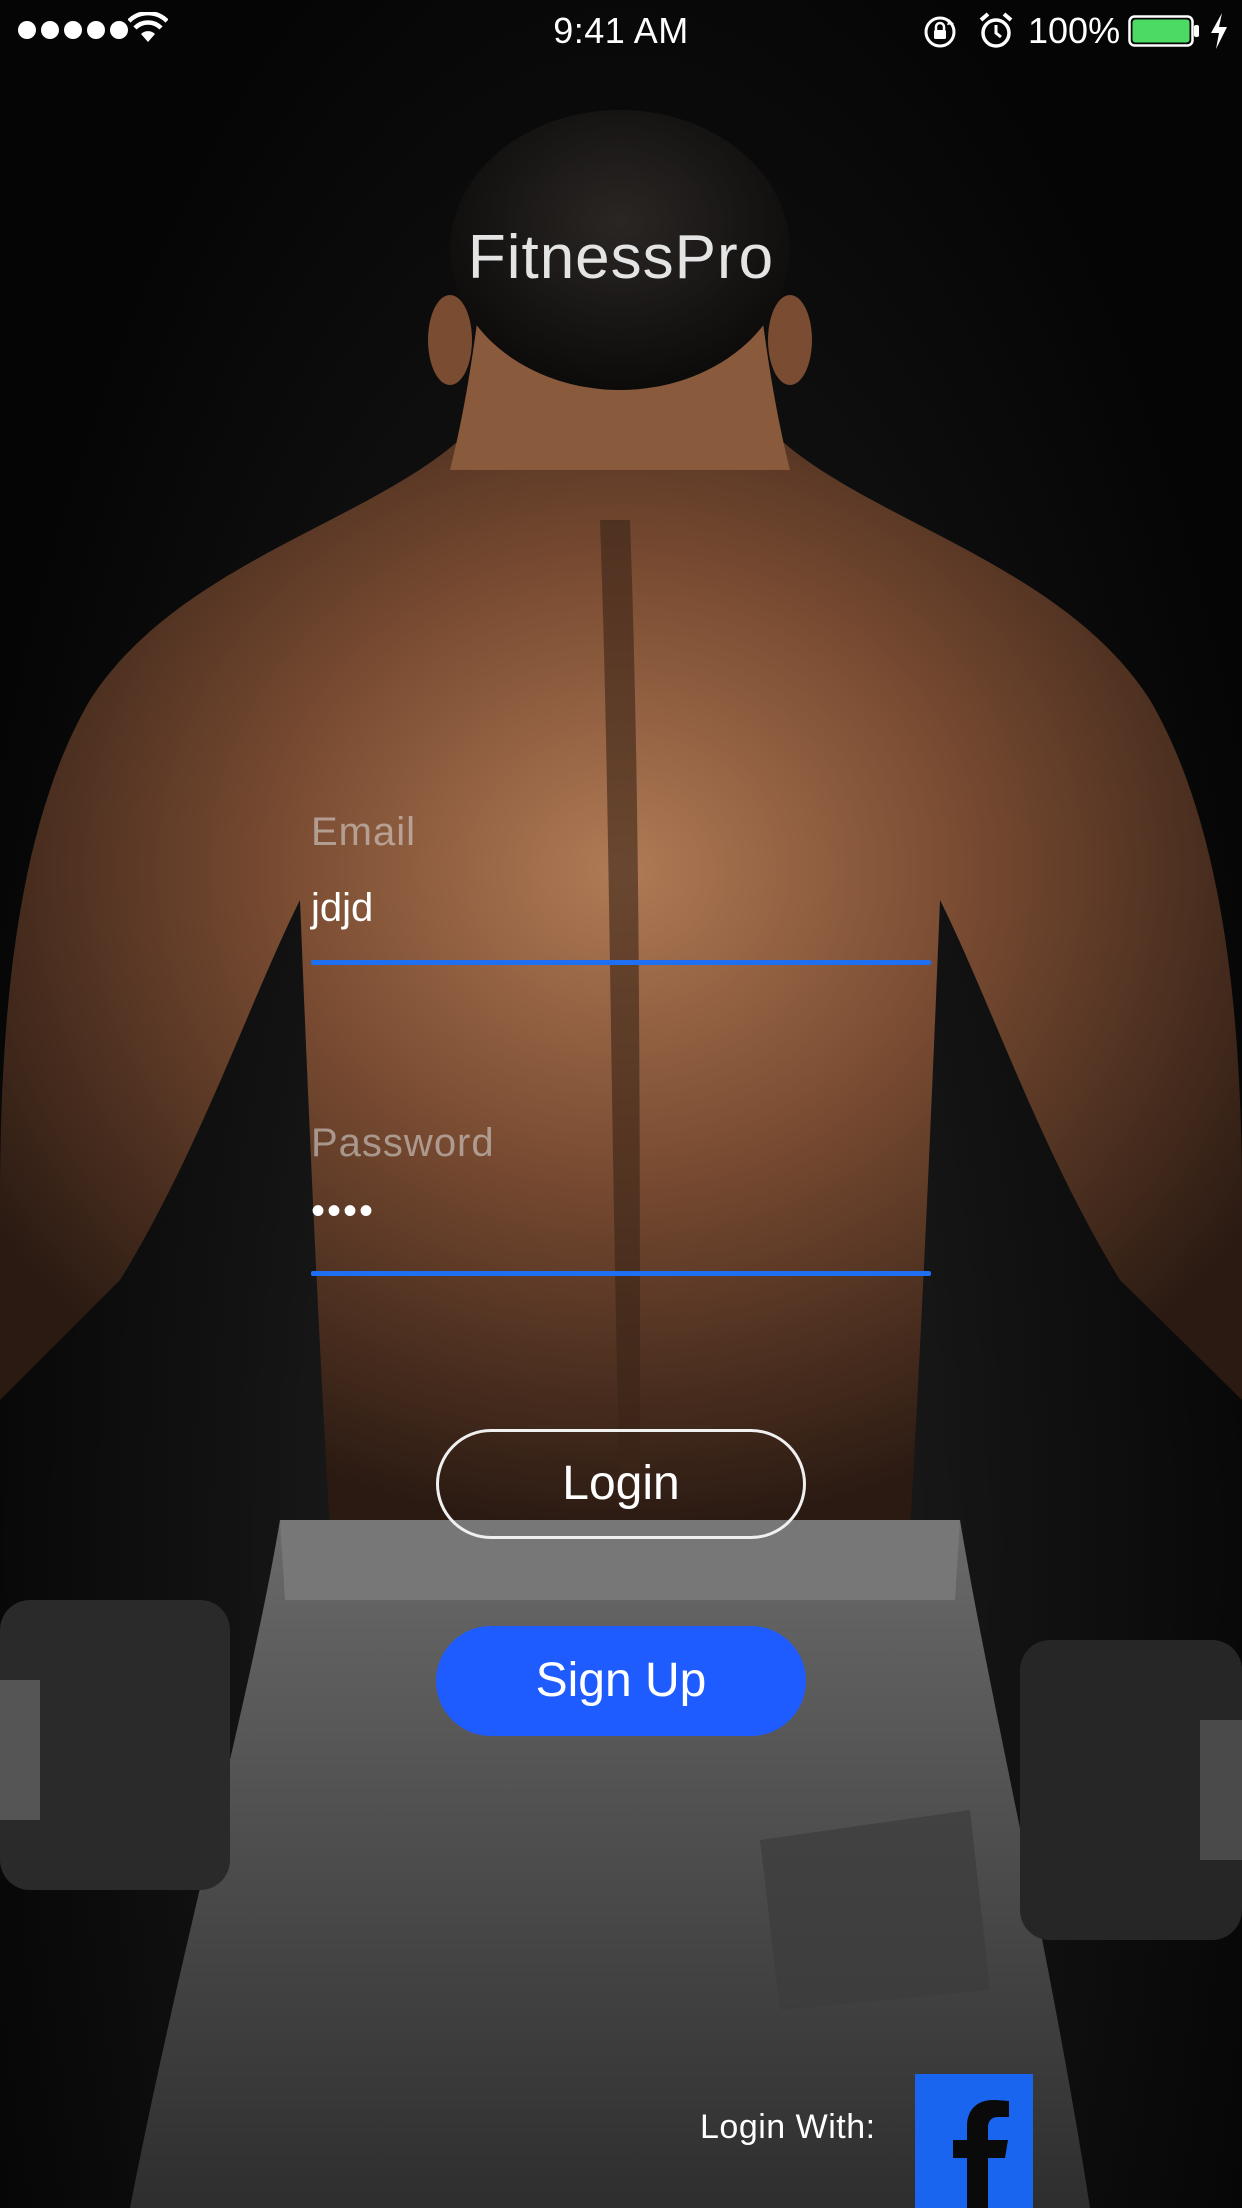 Image resolution: width=1242 pixels, height=2208 pixels. Describe the element at coordinates (621, 1201) in the screenshot. I see `password-field: Password ••••` at that location.